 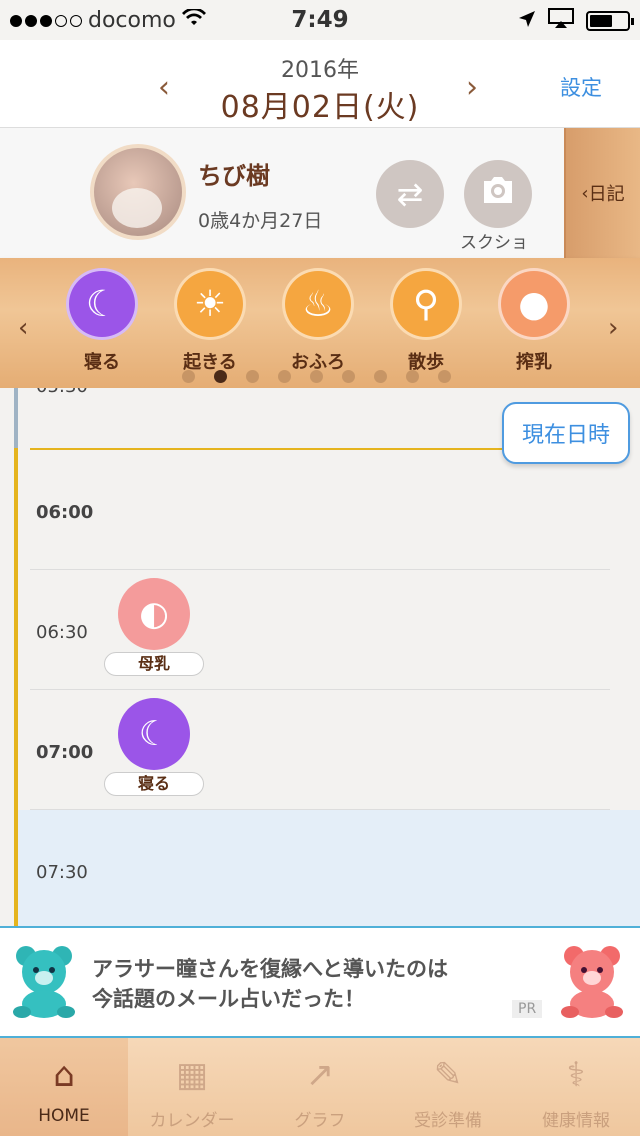 What do you see at coordinates (320, 84) in the screenshot?
I see `date-header: 2016年 08月02日(火) ‹ › 設定` at bounding box center [320, 84].